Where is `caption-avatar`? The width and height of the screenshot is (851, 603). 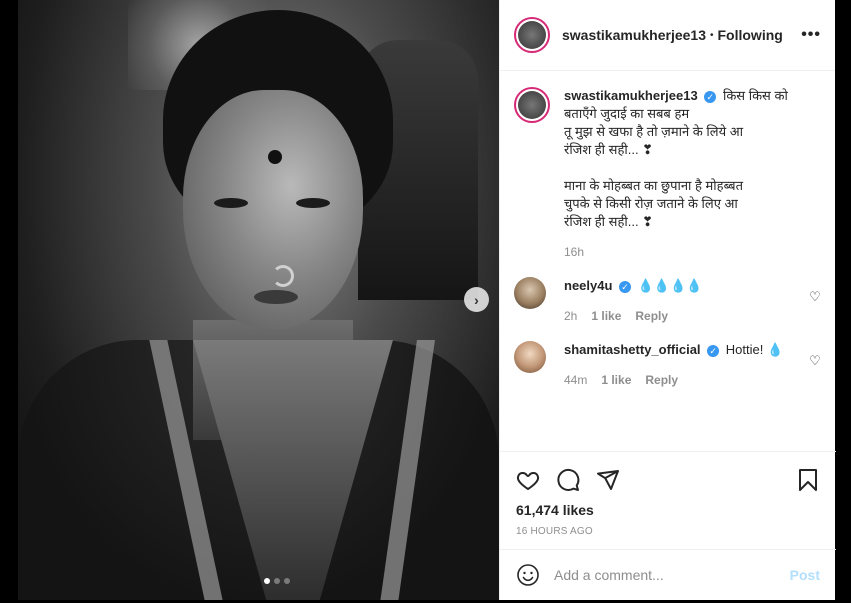 caption-avatar is located at coordinates (532, 105).